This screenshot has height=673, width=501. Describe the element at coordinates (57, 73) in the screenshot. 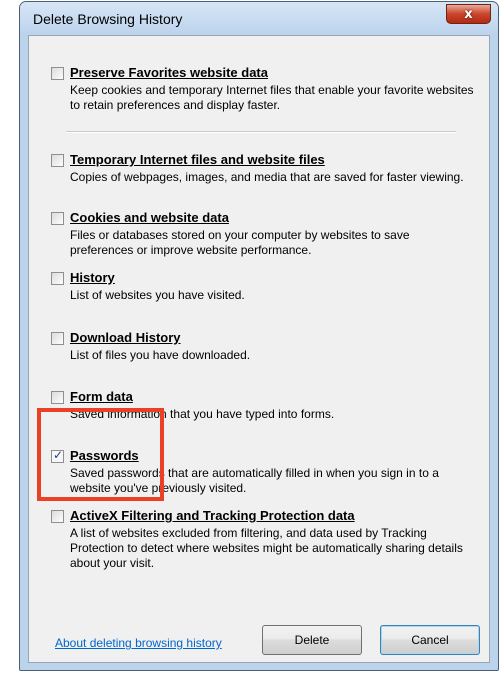

I see `preserve-favorites-checkbox` at that location.